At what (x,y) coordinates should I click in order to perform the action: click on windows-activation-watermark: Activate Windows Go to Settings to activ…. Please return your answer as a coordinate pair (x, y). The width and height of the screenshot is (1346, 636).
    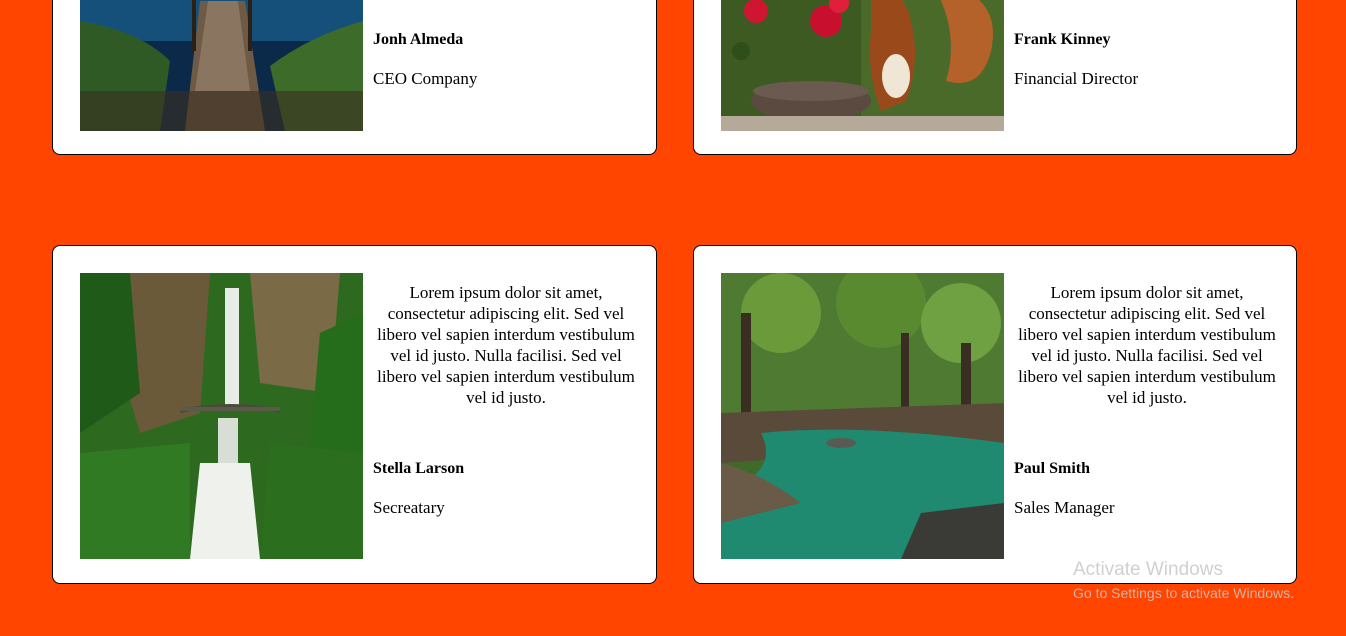
    Looking at the image, I should click on (1183, 581).